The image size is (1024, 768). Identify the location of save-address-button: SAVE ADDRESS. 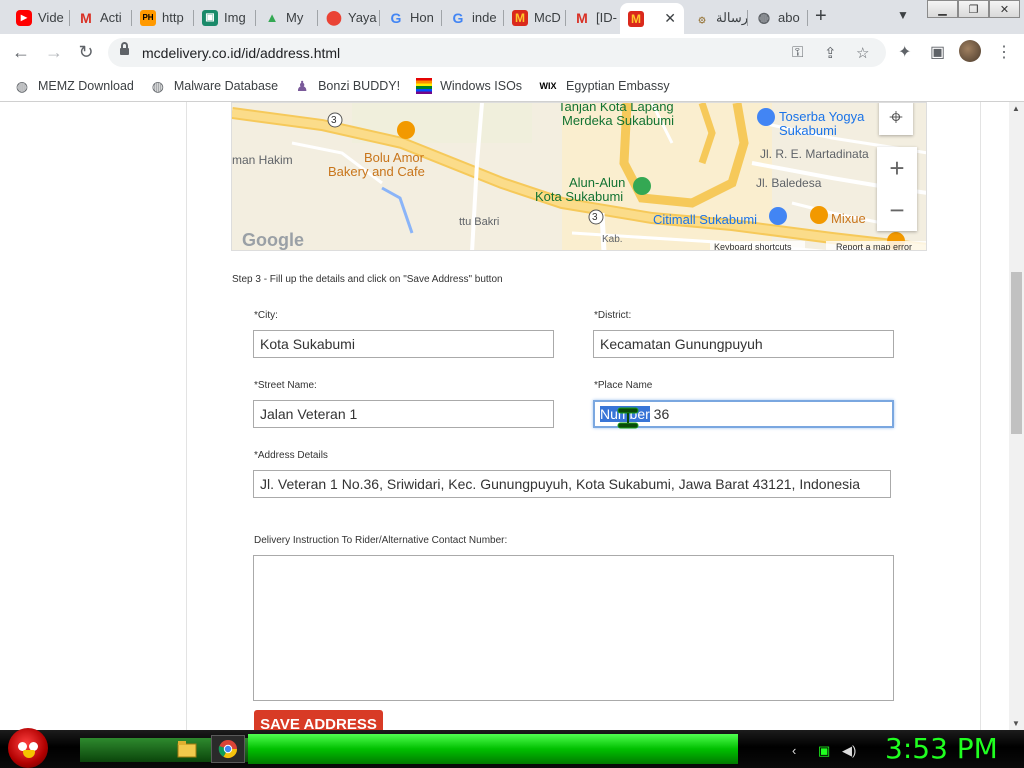
(318, 720).